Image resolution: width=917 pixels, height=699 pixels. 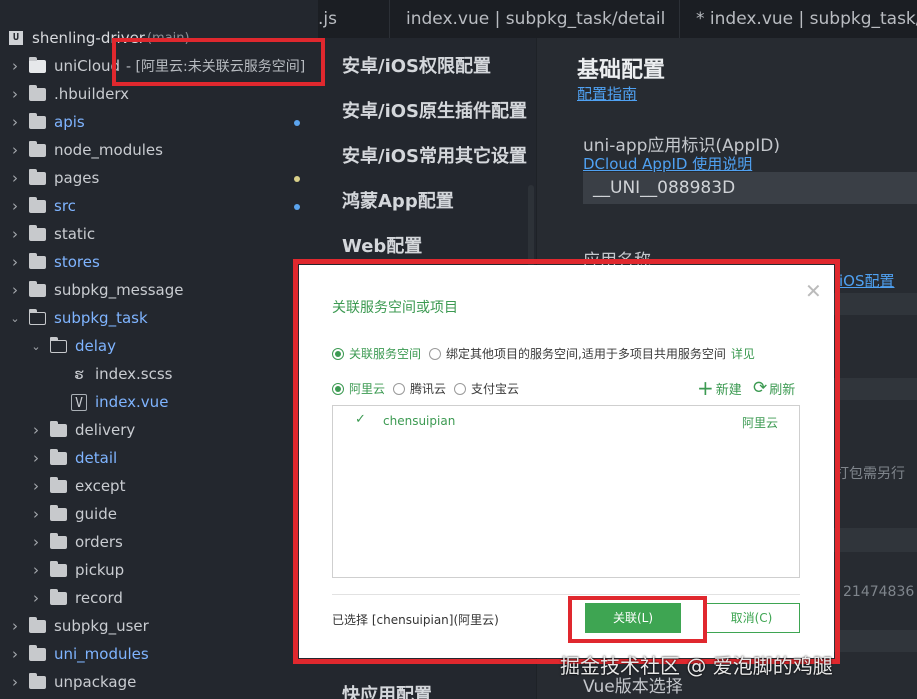 What do you see at coordinates (159, 682) in the screenshot?
I see `tree-item-unpackage: › unpackage` at bounding box center [159, 682].